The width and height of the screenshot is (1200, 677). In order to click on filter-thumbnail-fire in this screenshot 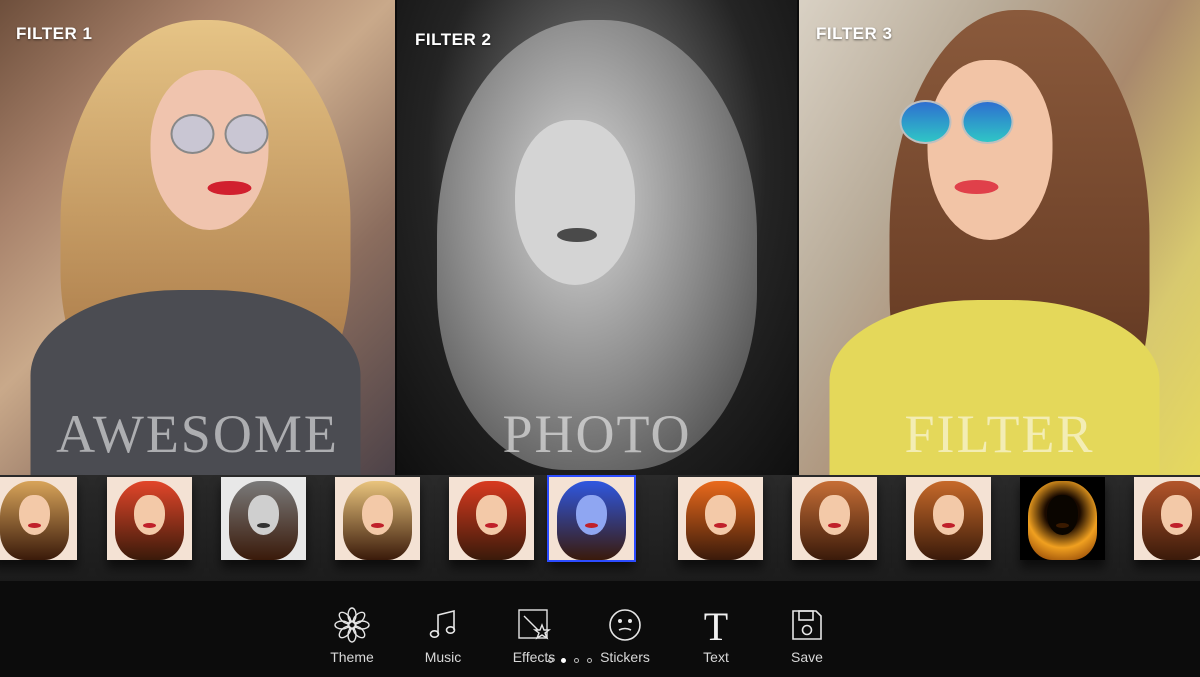, I will do `click(1062, 518)`.